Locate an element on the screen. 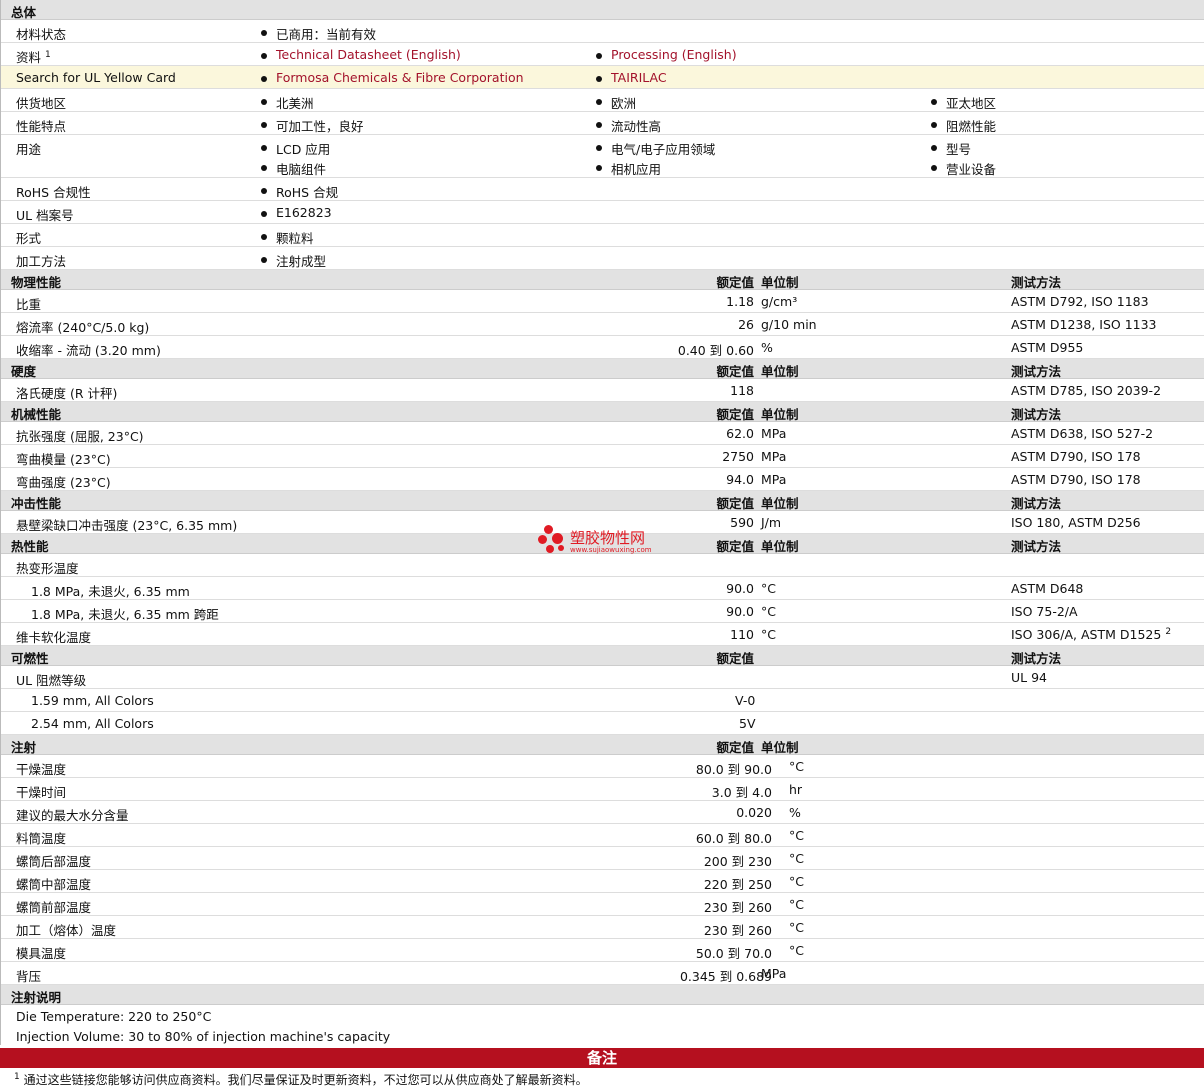  row-label: 弯曲模量 (23°C) is located at coordinates (63, 459).